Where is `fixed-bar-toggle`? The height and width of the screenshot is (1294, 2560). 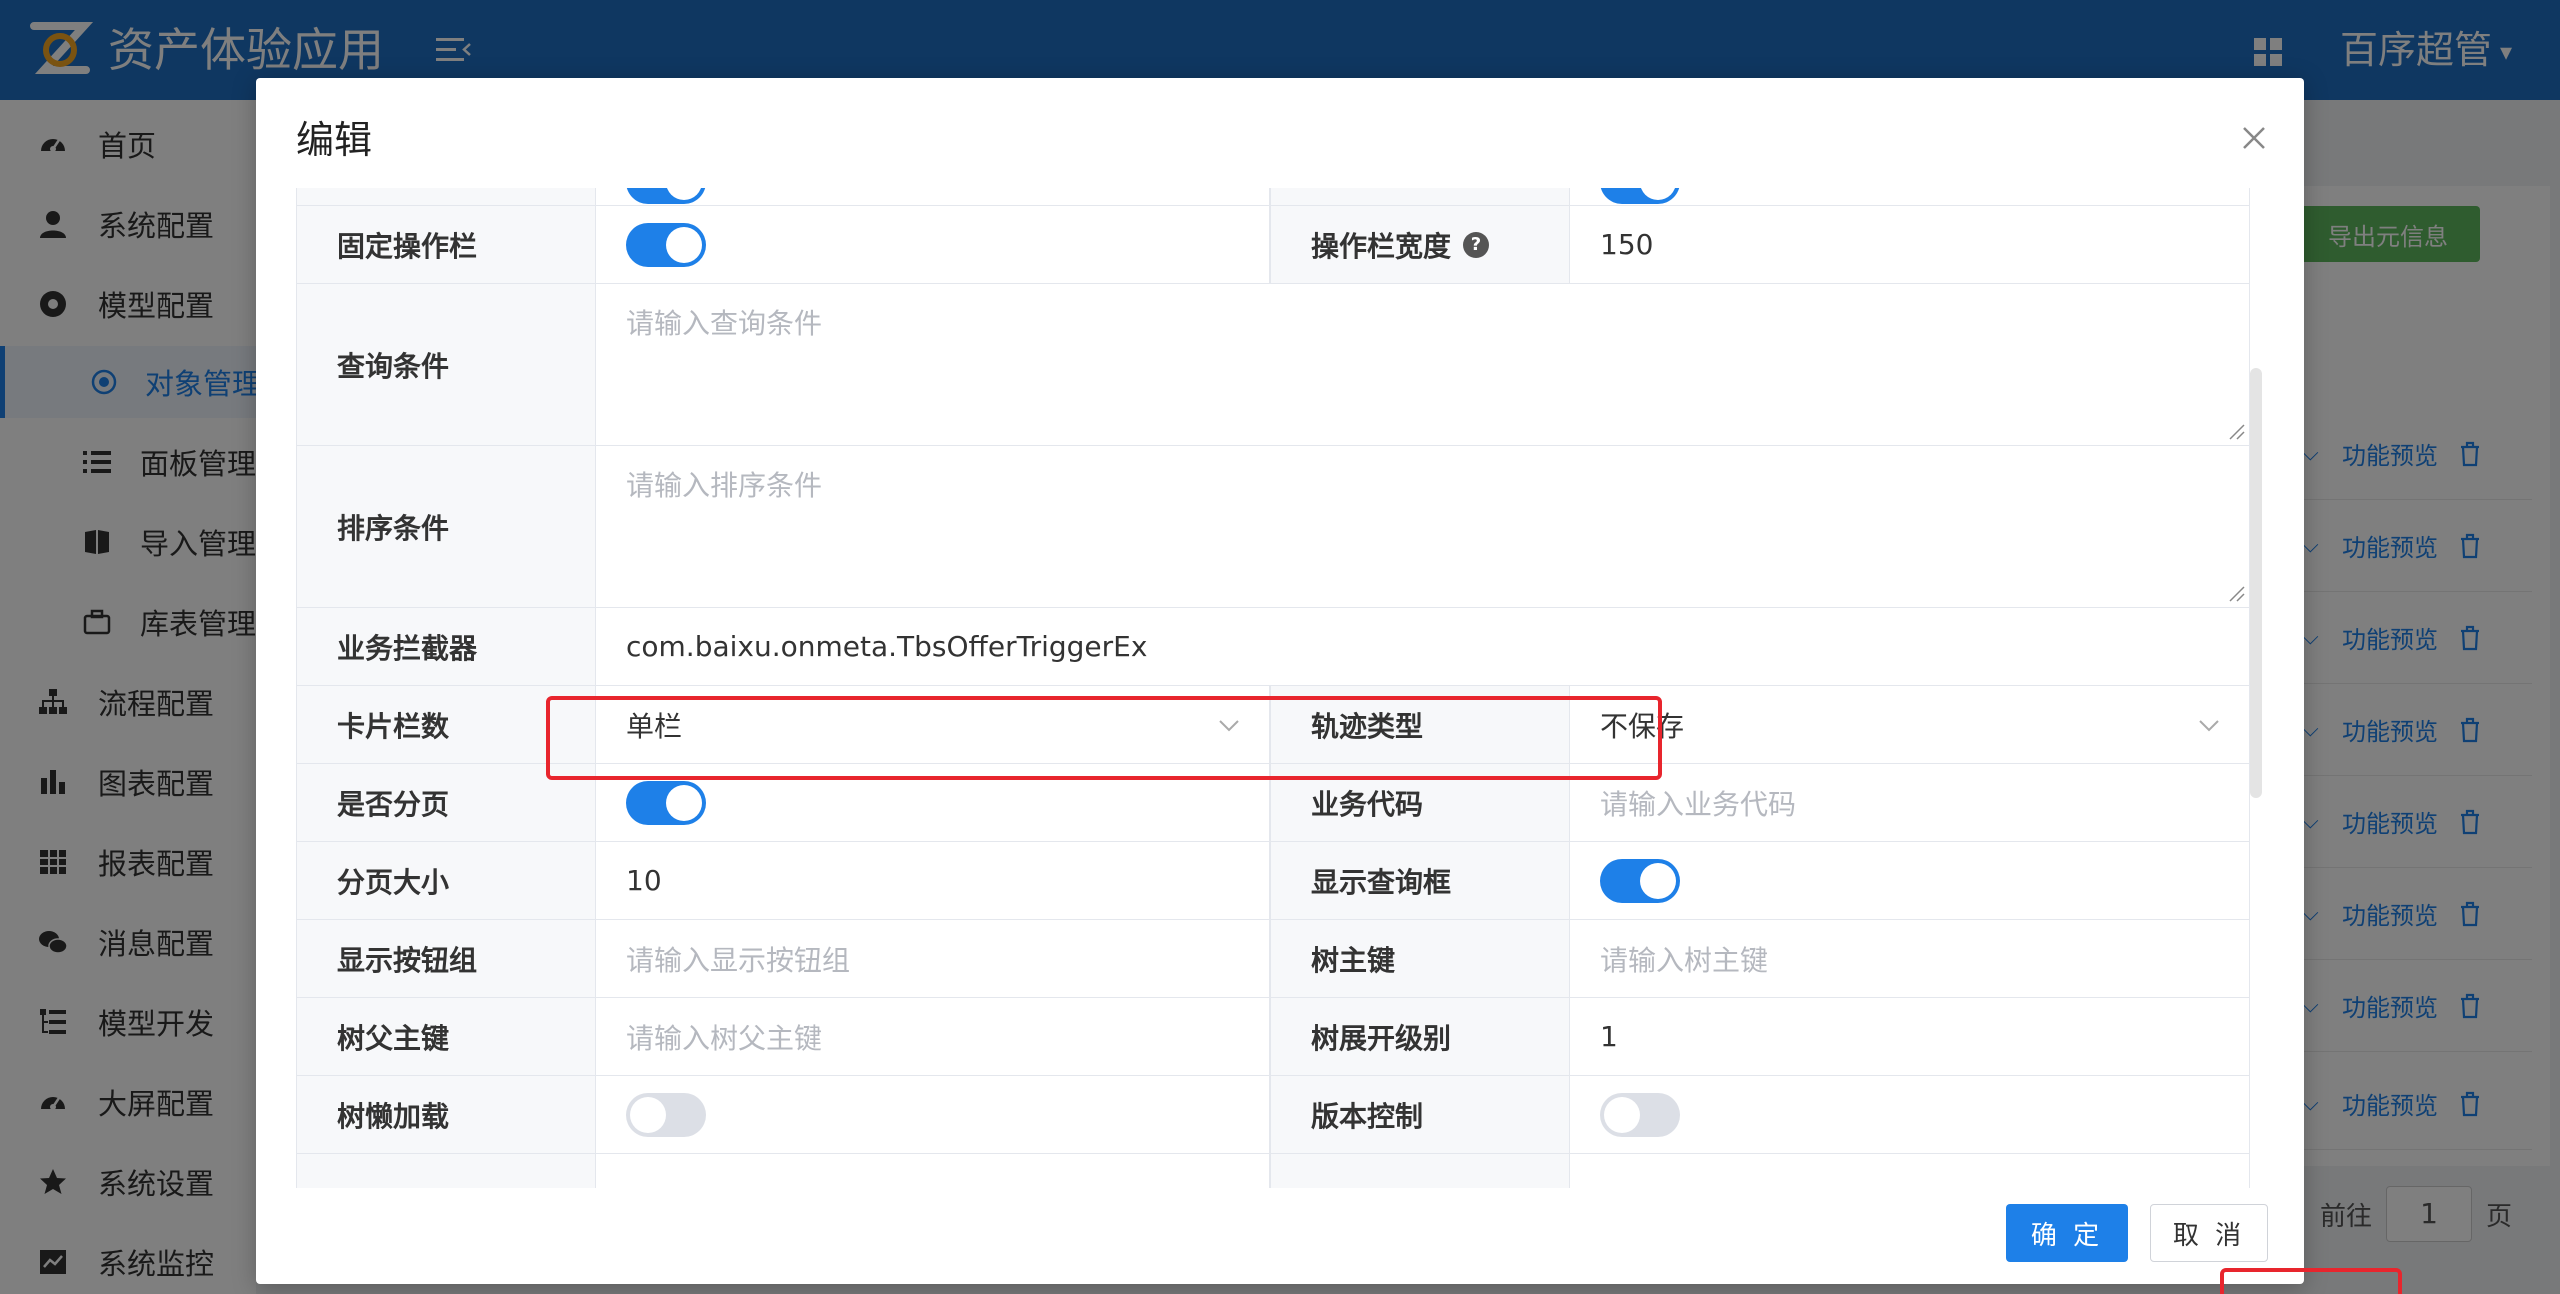
fixed-bar-toggle is located at coordinates (933, 244).